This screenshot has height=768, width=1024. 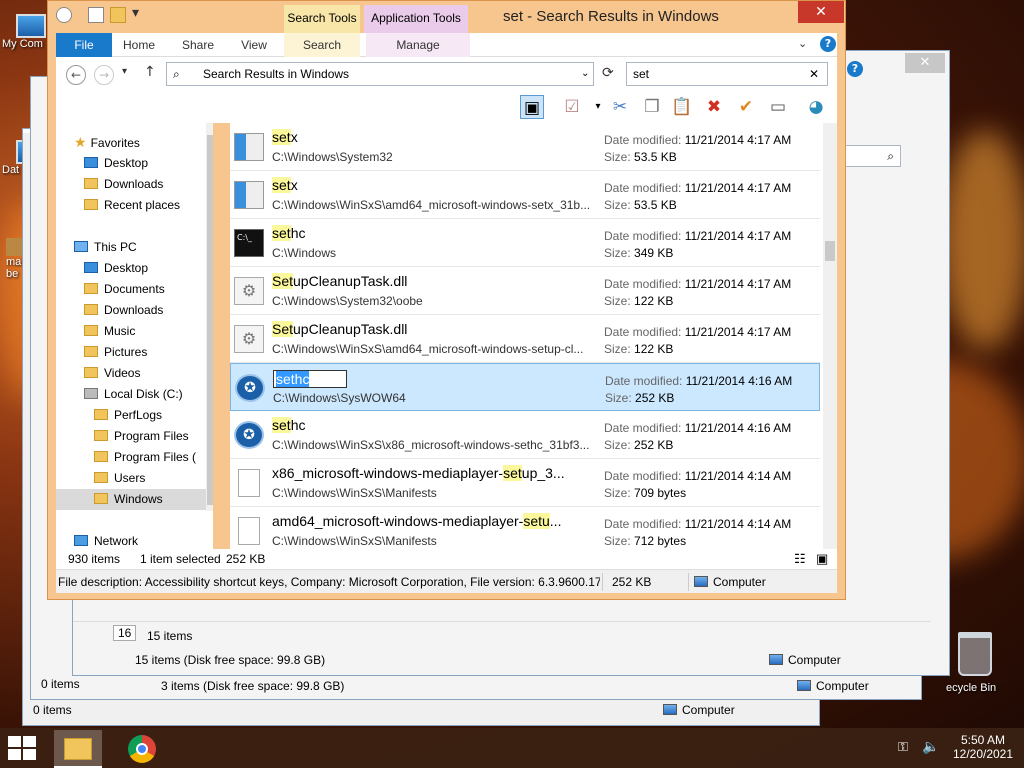 I want to click on nav-pc-music: Music, so click(x=109, y=331).